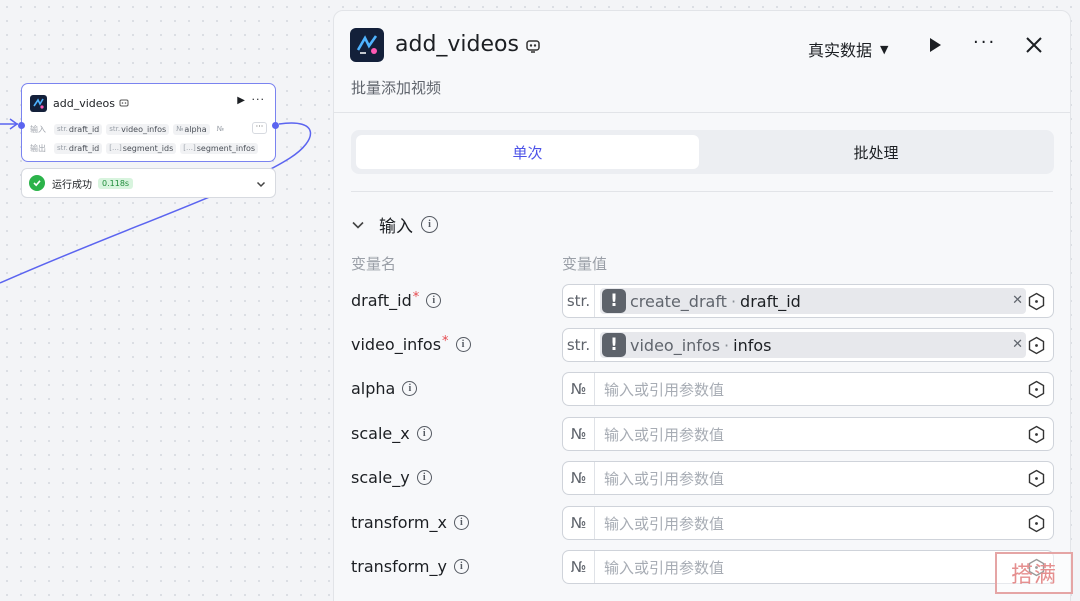  Describe the element at coordinates (220, 129) in the screenshot. I see `input-tag-faded: №` at that location.